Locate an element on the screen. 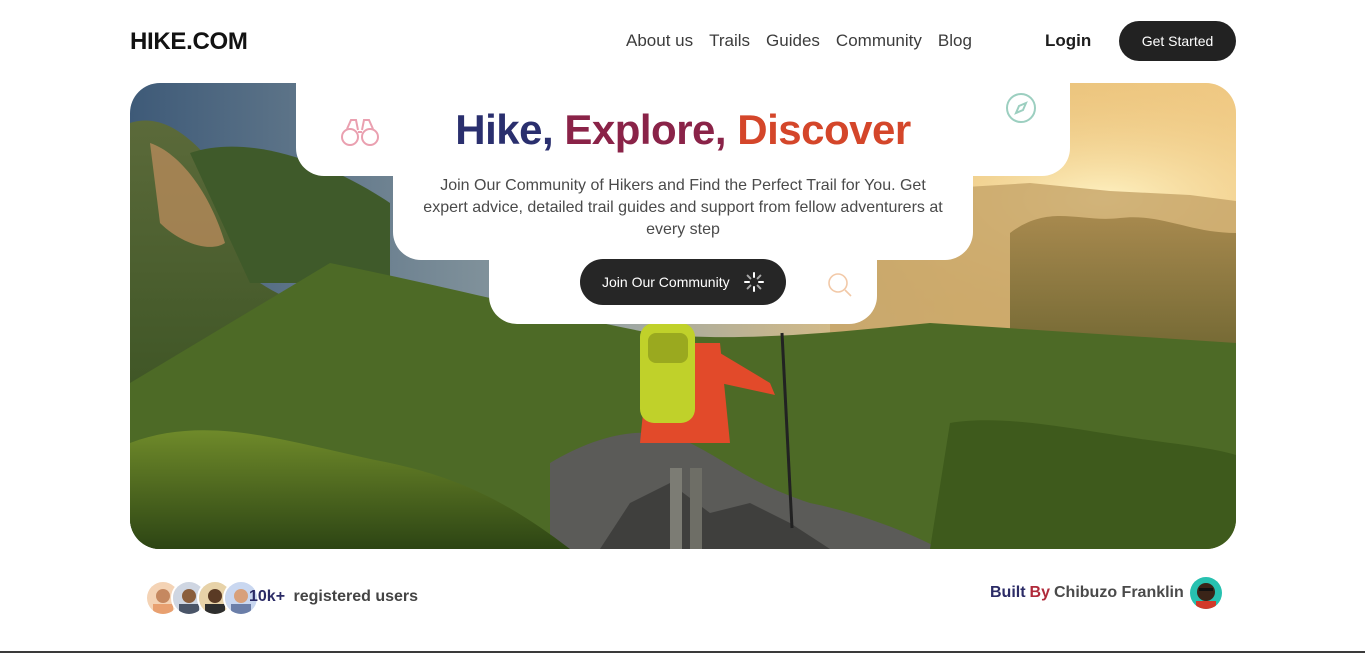 The width and height of the screenshot is (1365, 653). author-credit: Built By Chibuzo Franklin is located at coordinates (1106, 593).